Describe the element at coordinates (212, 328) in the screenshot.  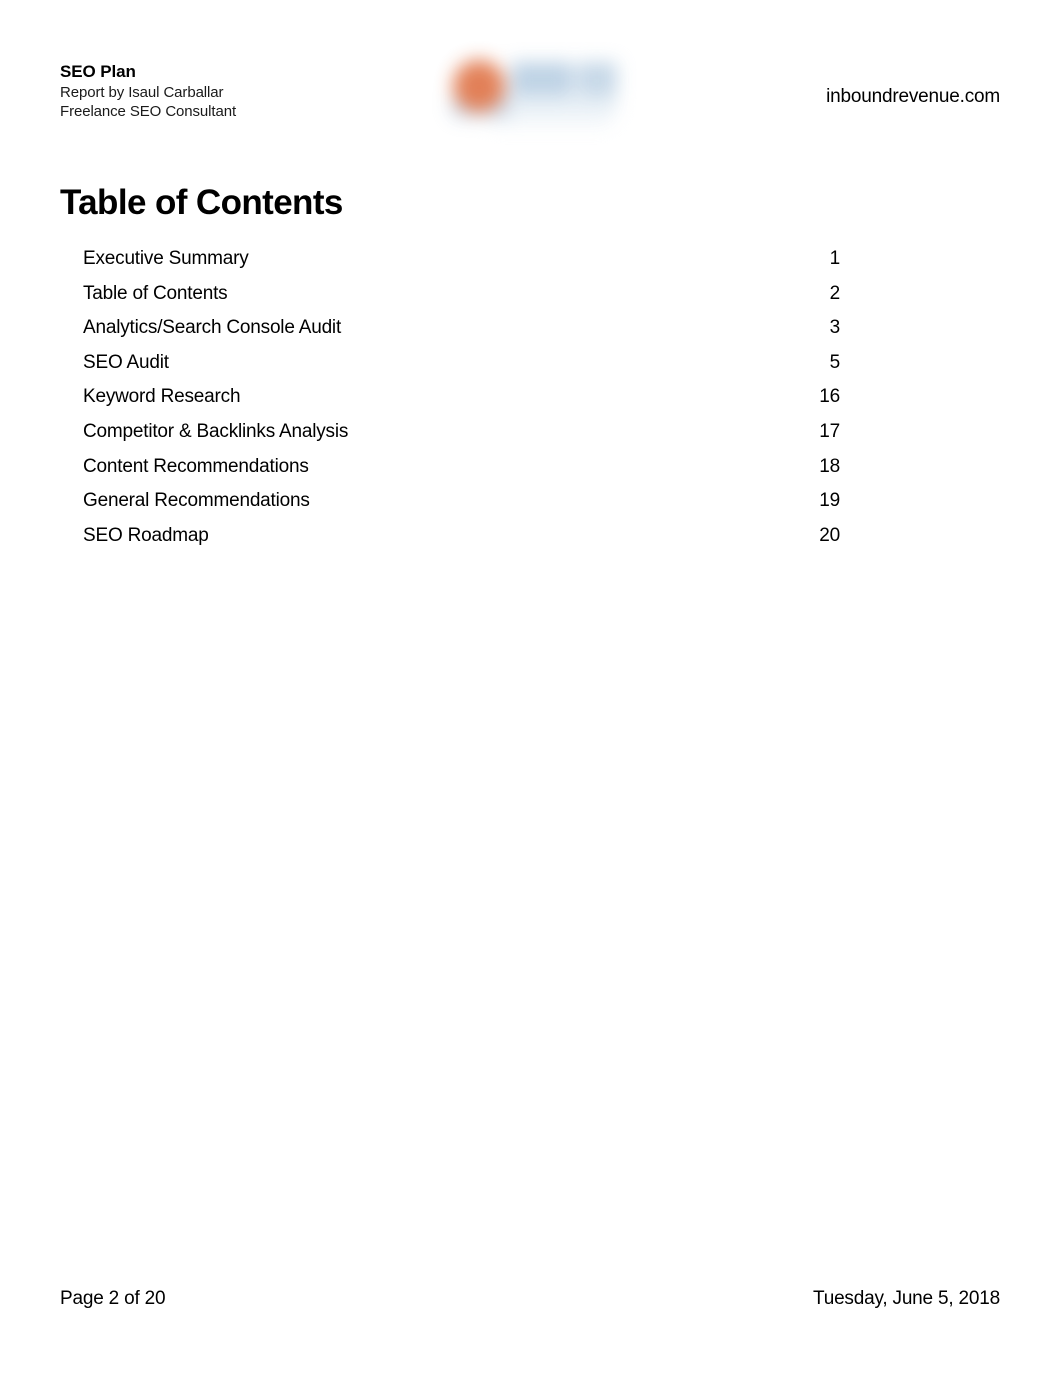
I see `toc-entry-label: Analytics/Search Console Audit` at that location.